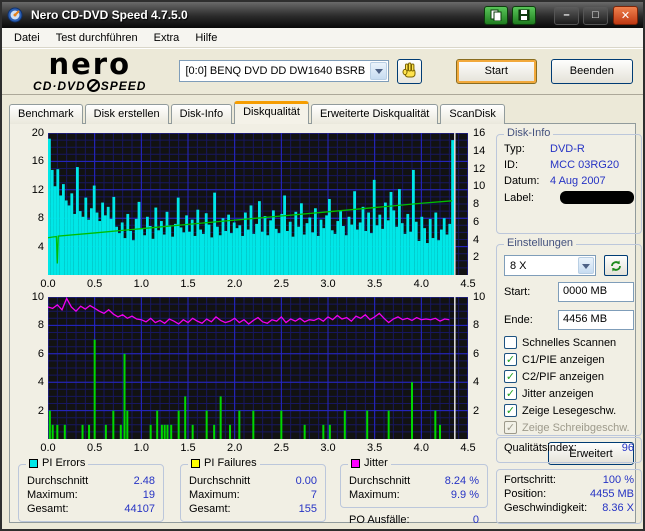  I want to click on menu-item-hilfe: Hilfe, so click(206, 38).